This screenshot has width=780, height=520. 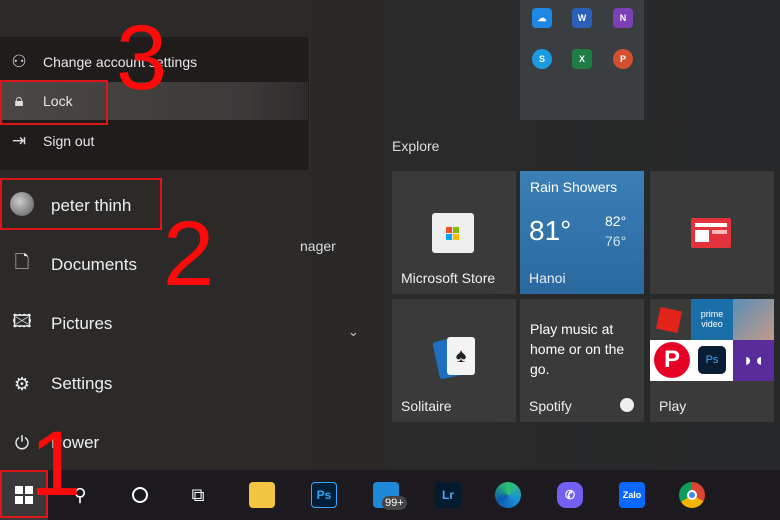 I want to click on viber-icon: ✆, so click(x=570, y=495).